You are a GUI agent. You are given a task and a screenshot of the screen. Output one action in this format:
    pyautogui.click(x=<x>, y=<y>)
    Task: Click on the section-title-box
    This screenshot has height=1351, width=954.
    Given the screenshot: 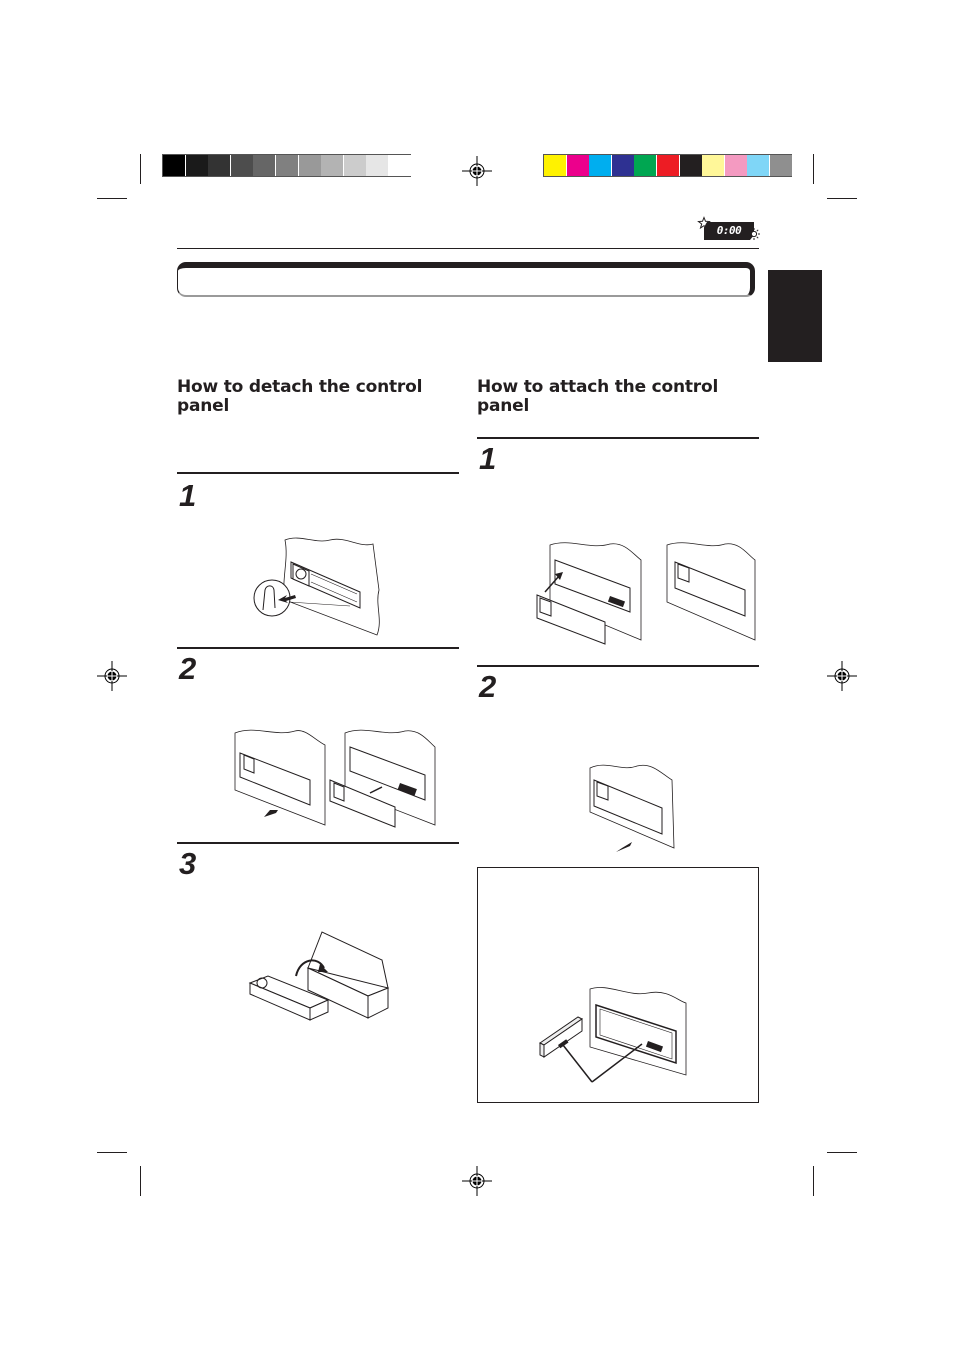 What is the action you would take?
    pyautogui.click(x=466, y=279)
    